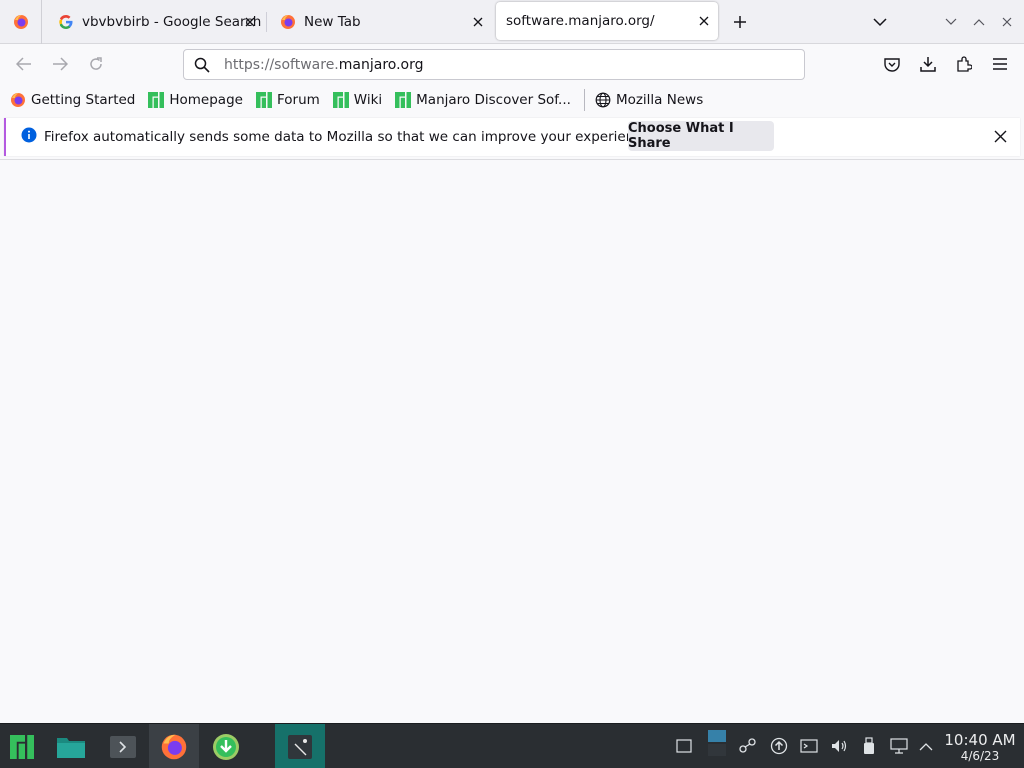 The height and width of the screenshot is (768, 1024). I want to click on application-window-icon, so click(300, 746).